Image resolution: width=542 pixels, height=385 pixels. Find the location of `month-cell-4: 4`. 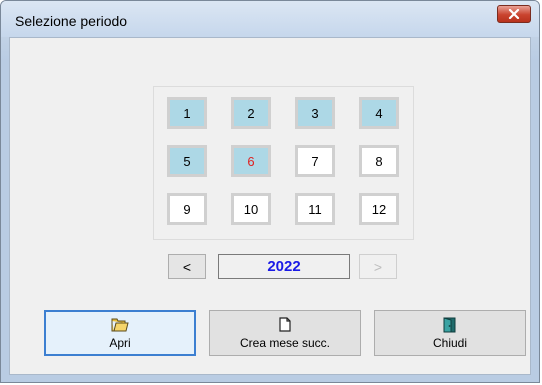

month-cell-4: 4 is located at coordinates (379, 113).